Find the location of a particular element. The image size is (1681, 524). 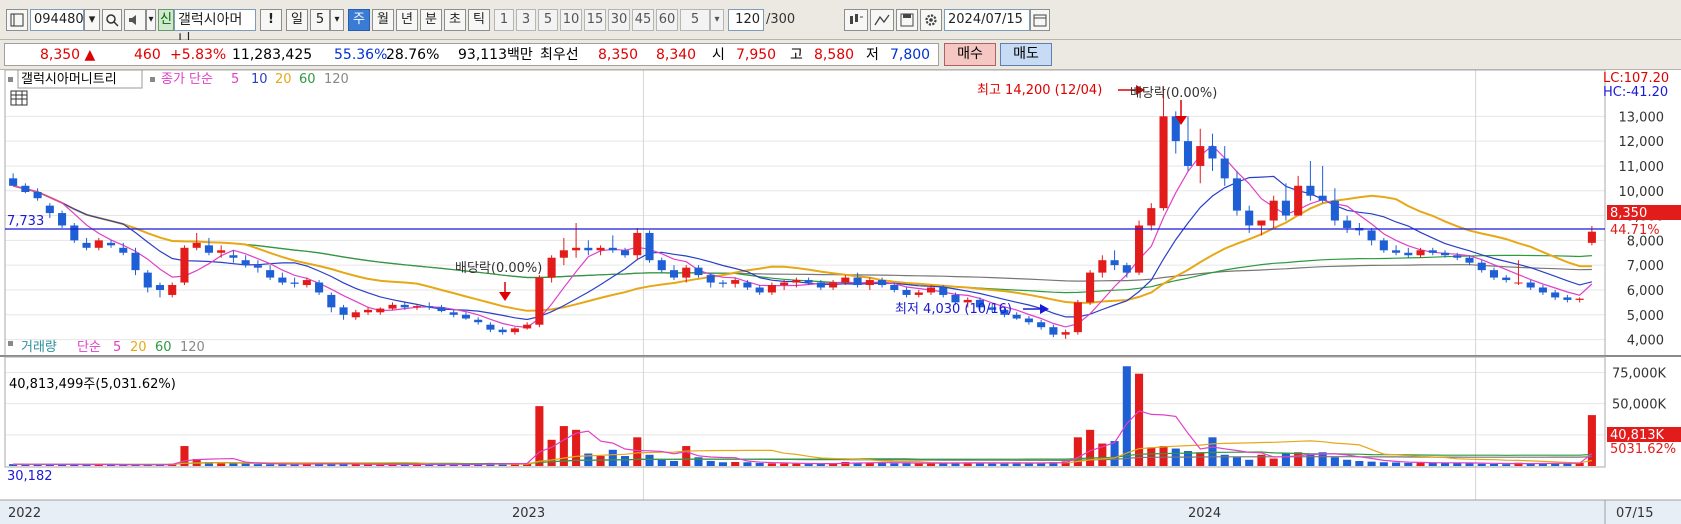

volume-legend-ma20: 20 is located at coordinates (138, 347).